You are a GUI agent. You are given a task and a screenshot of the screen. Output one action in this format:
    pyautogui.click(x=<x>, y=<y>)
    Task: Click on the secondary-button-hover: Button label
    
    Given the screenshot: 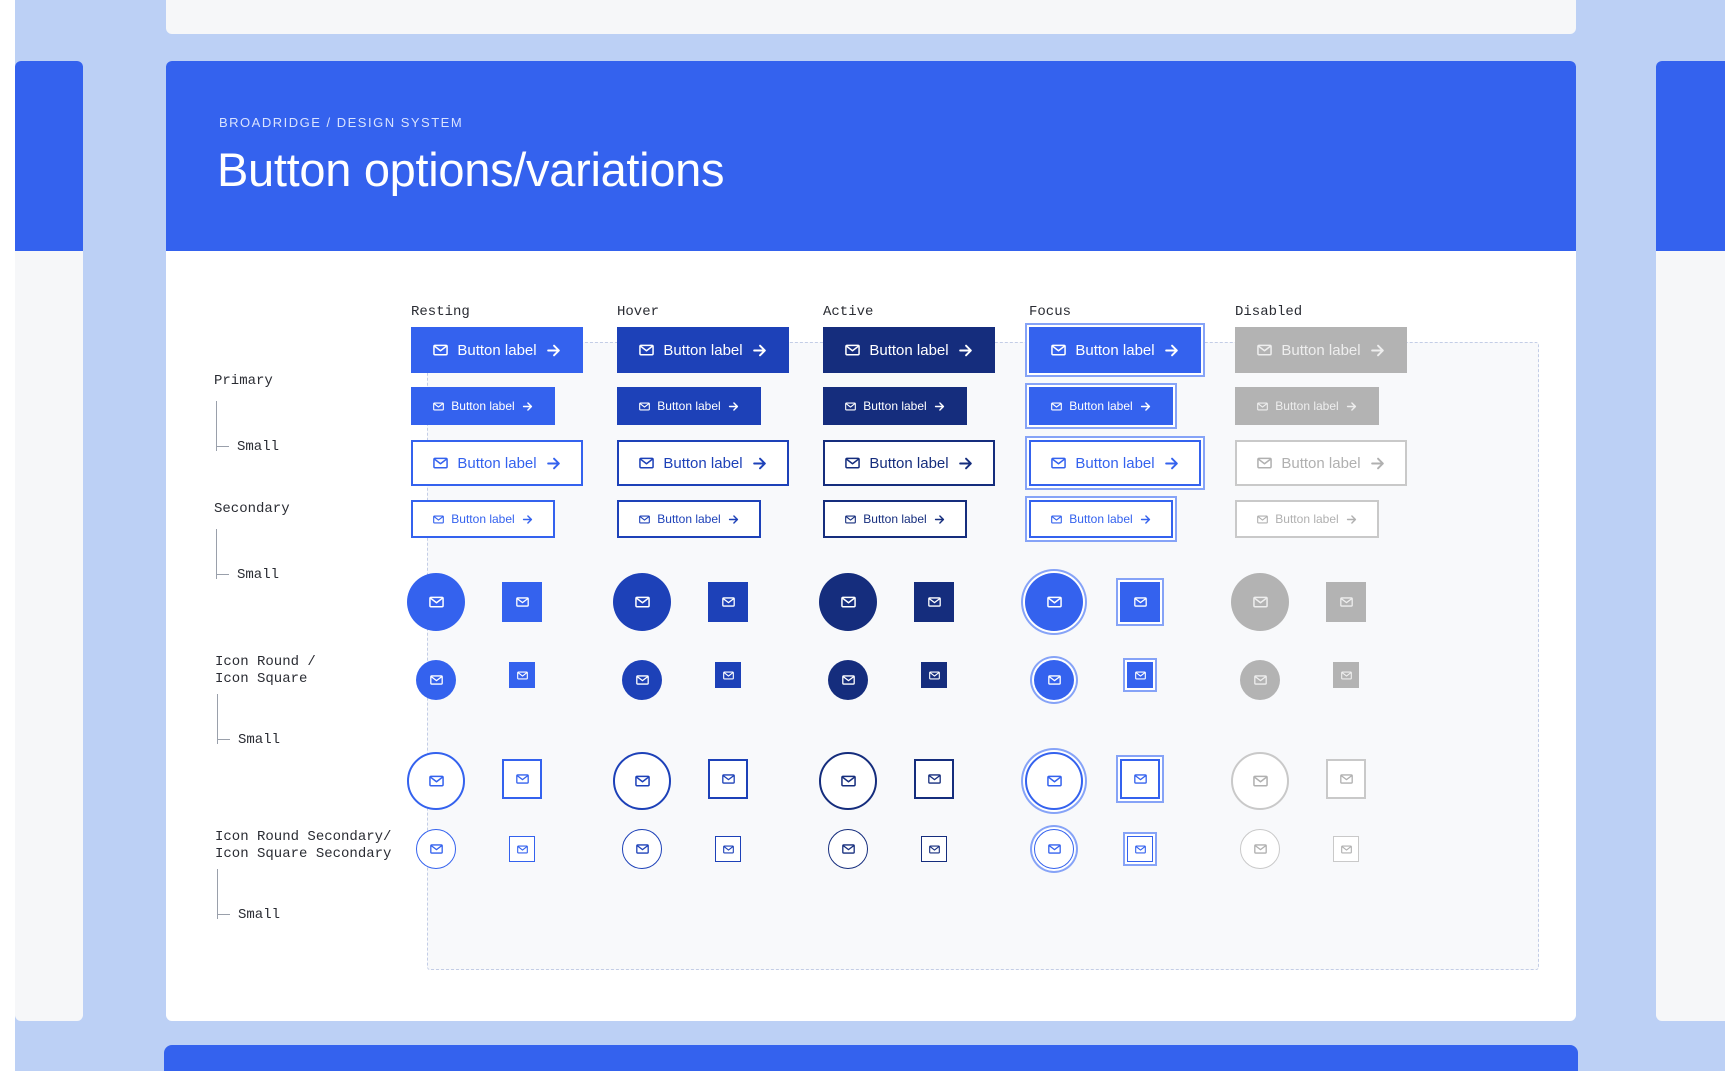 What is the action you would take?
    pyautogui.click(x=703, y=463)
    